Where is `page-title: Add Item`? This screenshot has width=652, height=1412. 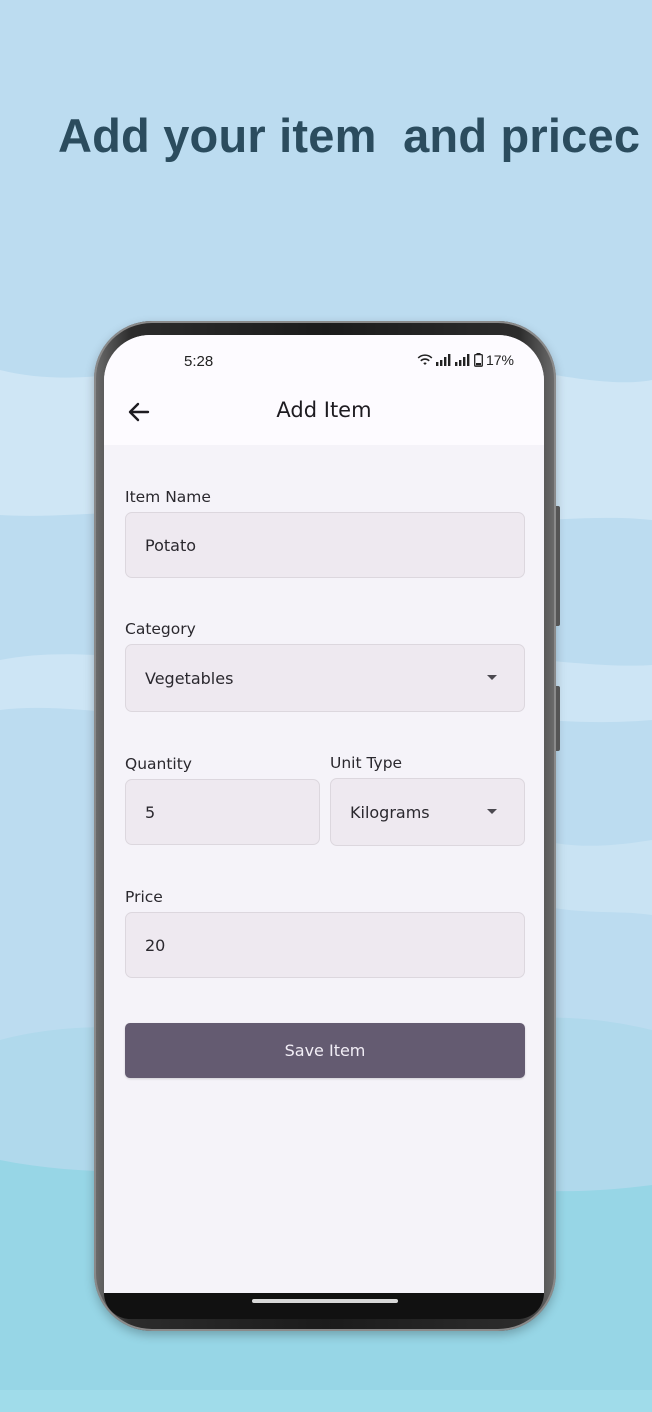
page-title: Add Item is located at coordinates (324, 410).